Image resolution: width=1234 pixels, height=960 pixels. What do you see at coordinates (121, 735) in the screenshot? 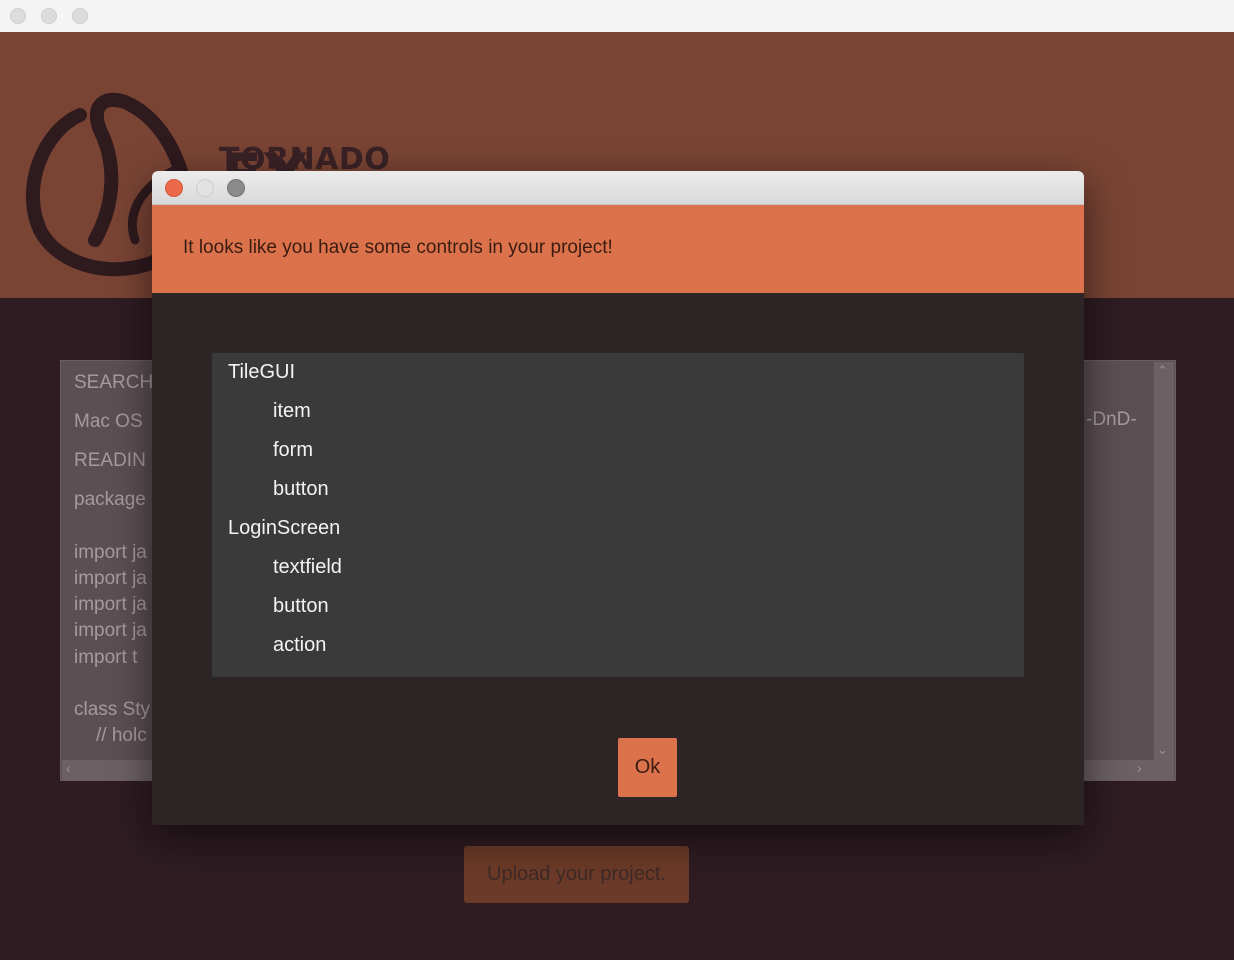
I see `readme-line: // holc` at bounding box center [121, 735].